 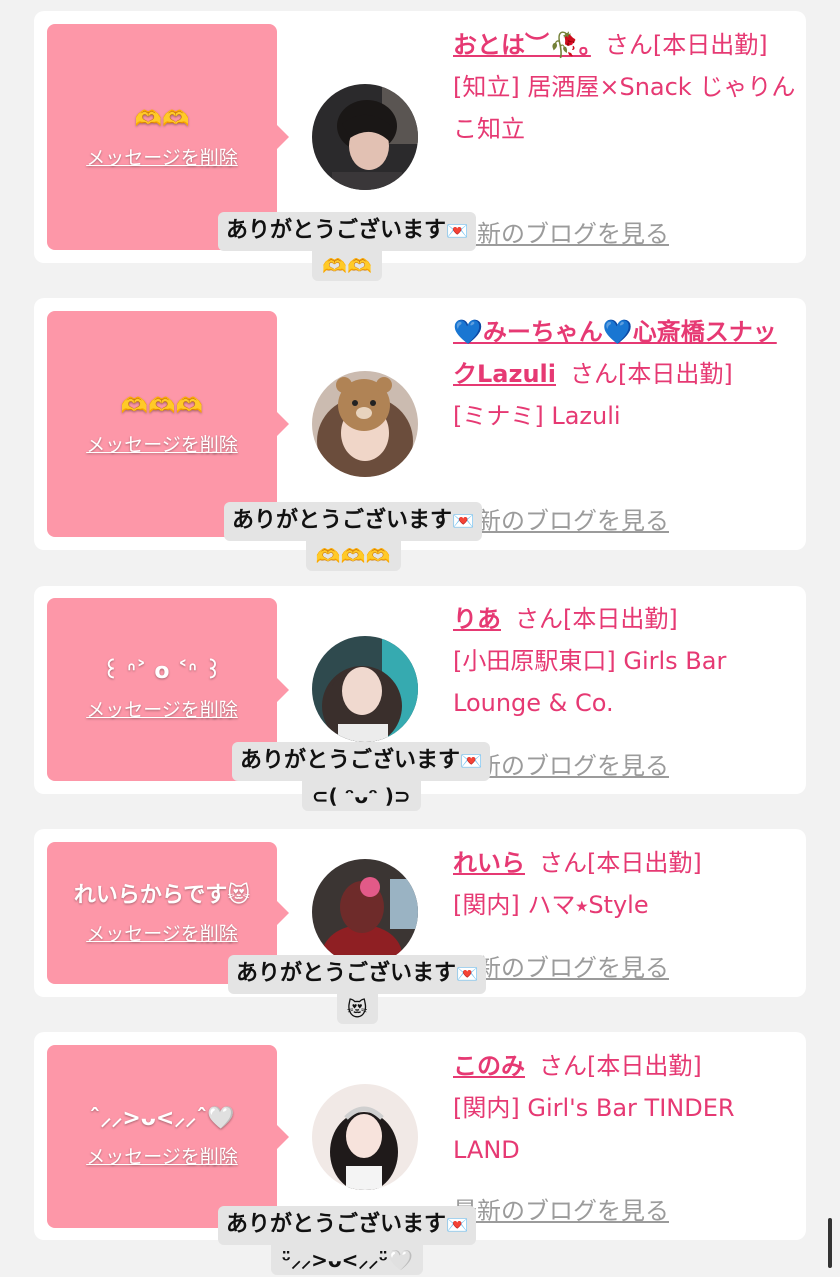 I want to click on reply-emoji: 😻, so click(x=357, y=1009).